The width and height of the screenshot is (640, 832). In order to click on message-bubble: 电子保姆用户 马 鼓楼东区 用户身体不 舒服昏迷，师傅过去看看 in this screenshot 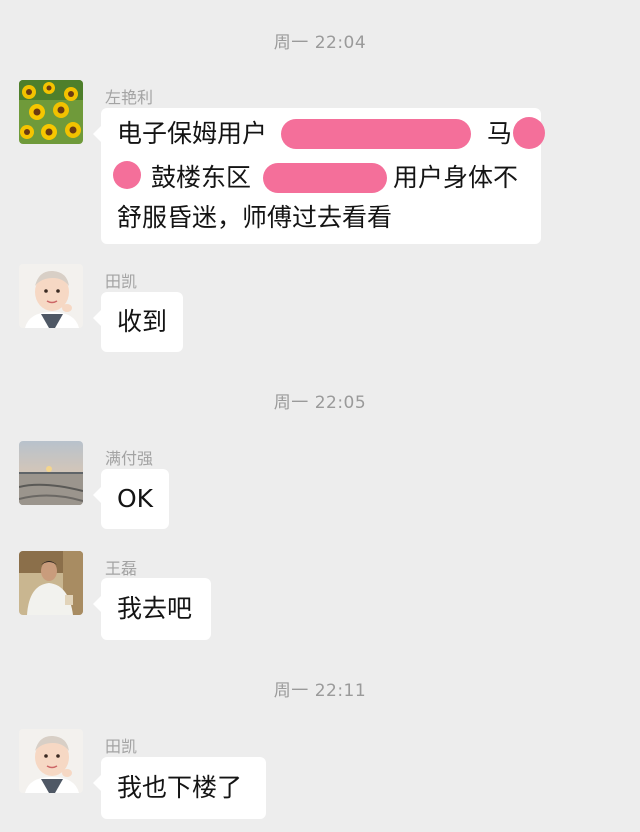, I will do `click(319, 176)`.